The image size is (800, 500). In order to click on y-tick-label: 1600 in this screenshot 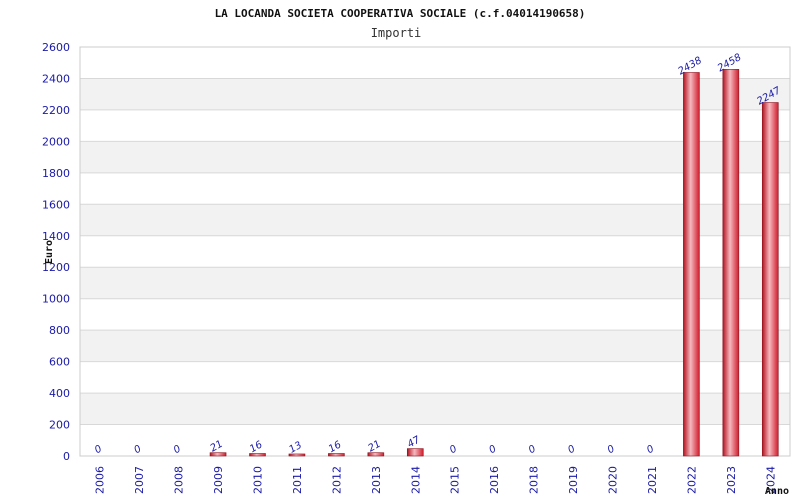, I will do `click(56, 204)`.